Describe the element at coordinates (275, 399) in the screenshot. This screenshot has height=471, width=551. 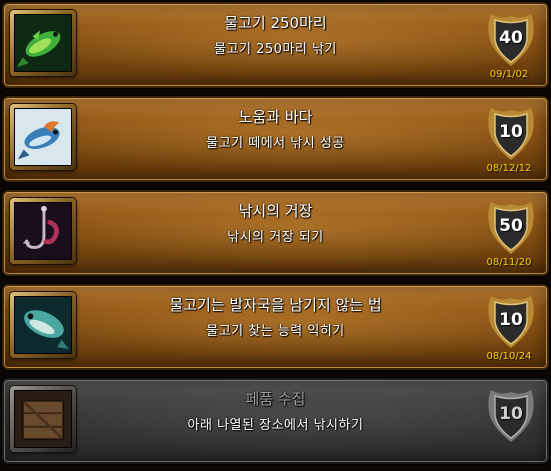
I see `achievement-title: 페품 수집` at that location.